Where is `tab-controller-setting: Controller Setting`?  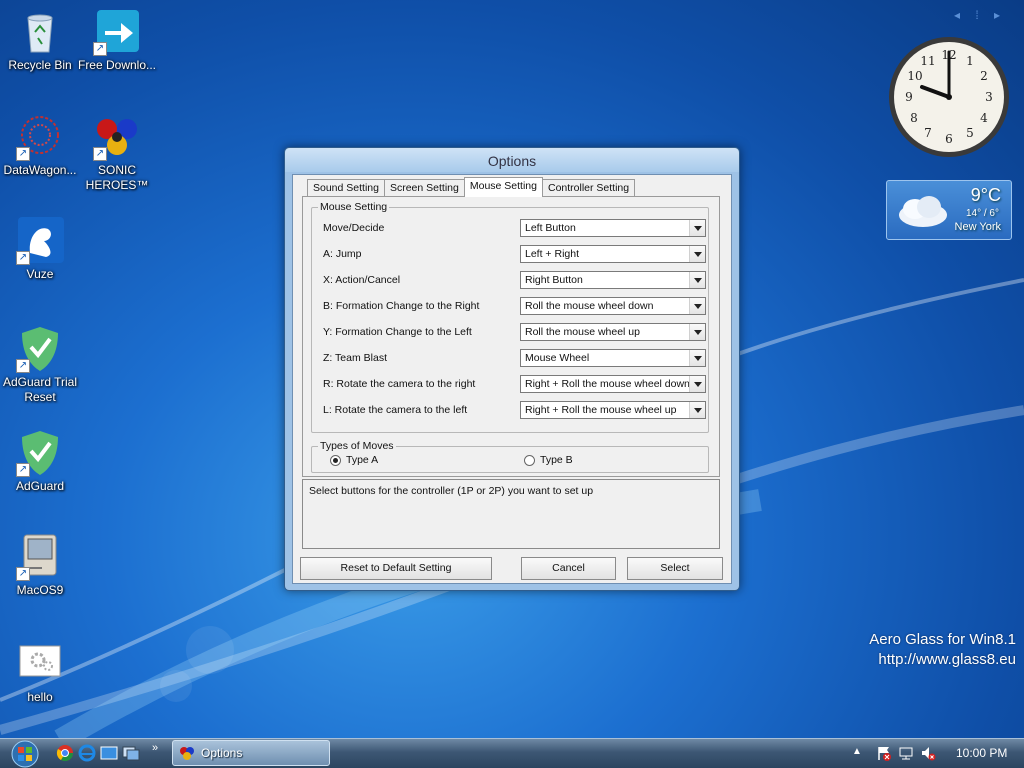
tab-controller-setting: Controller Setting is located at coordinates (588, 188).